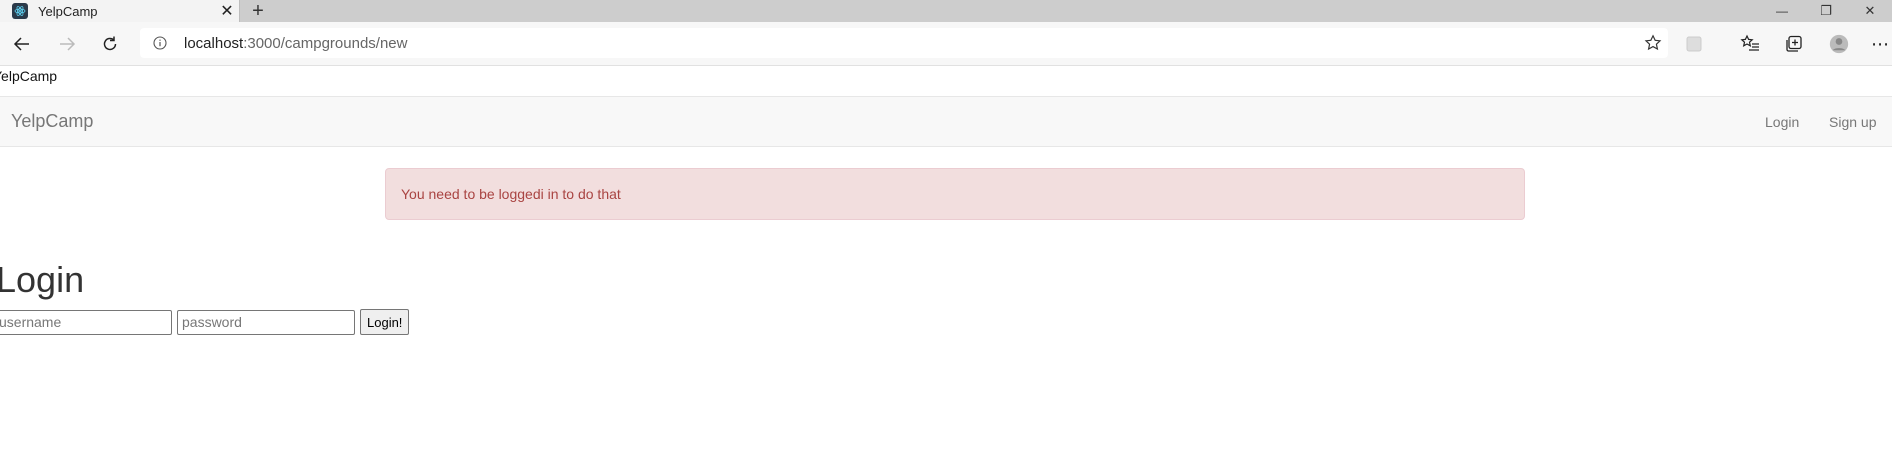  Describe the element at coordinates (20, 11) in the screenshot. I see `react-favicon-icon` at that location.